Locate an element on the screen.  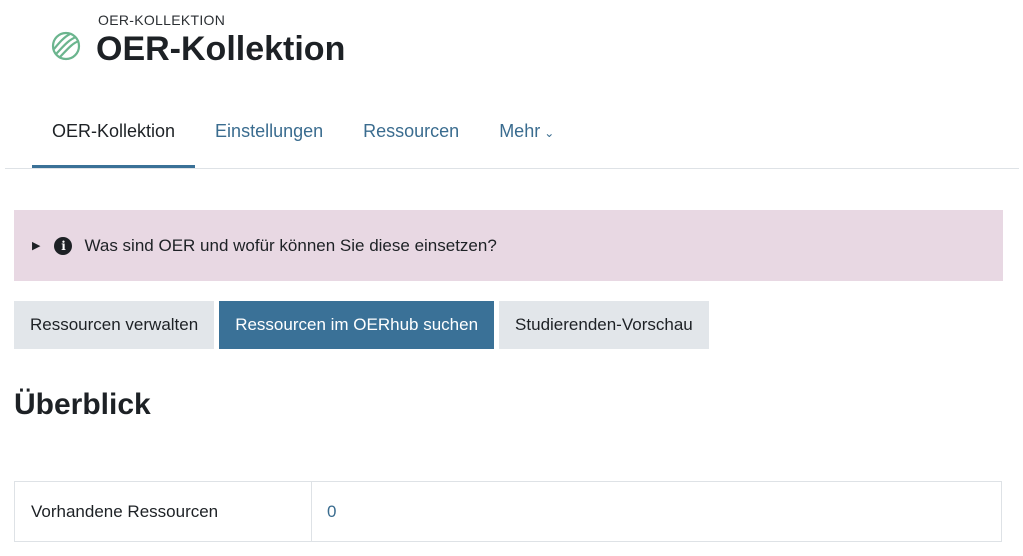
tab-label: Mehr is located at coordinates (520, 131).